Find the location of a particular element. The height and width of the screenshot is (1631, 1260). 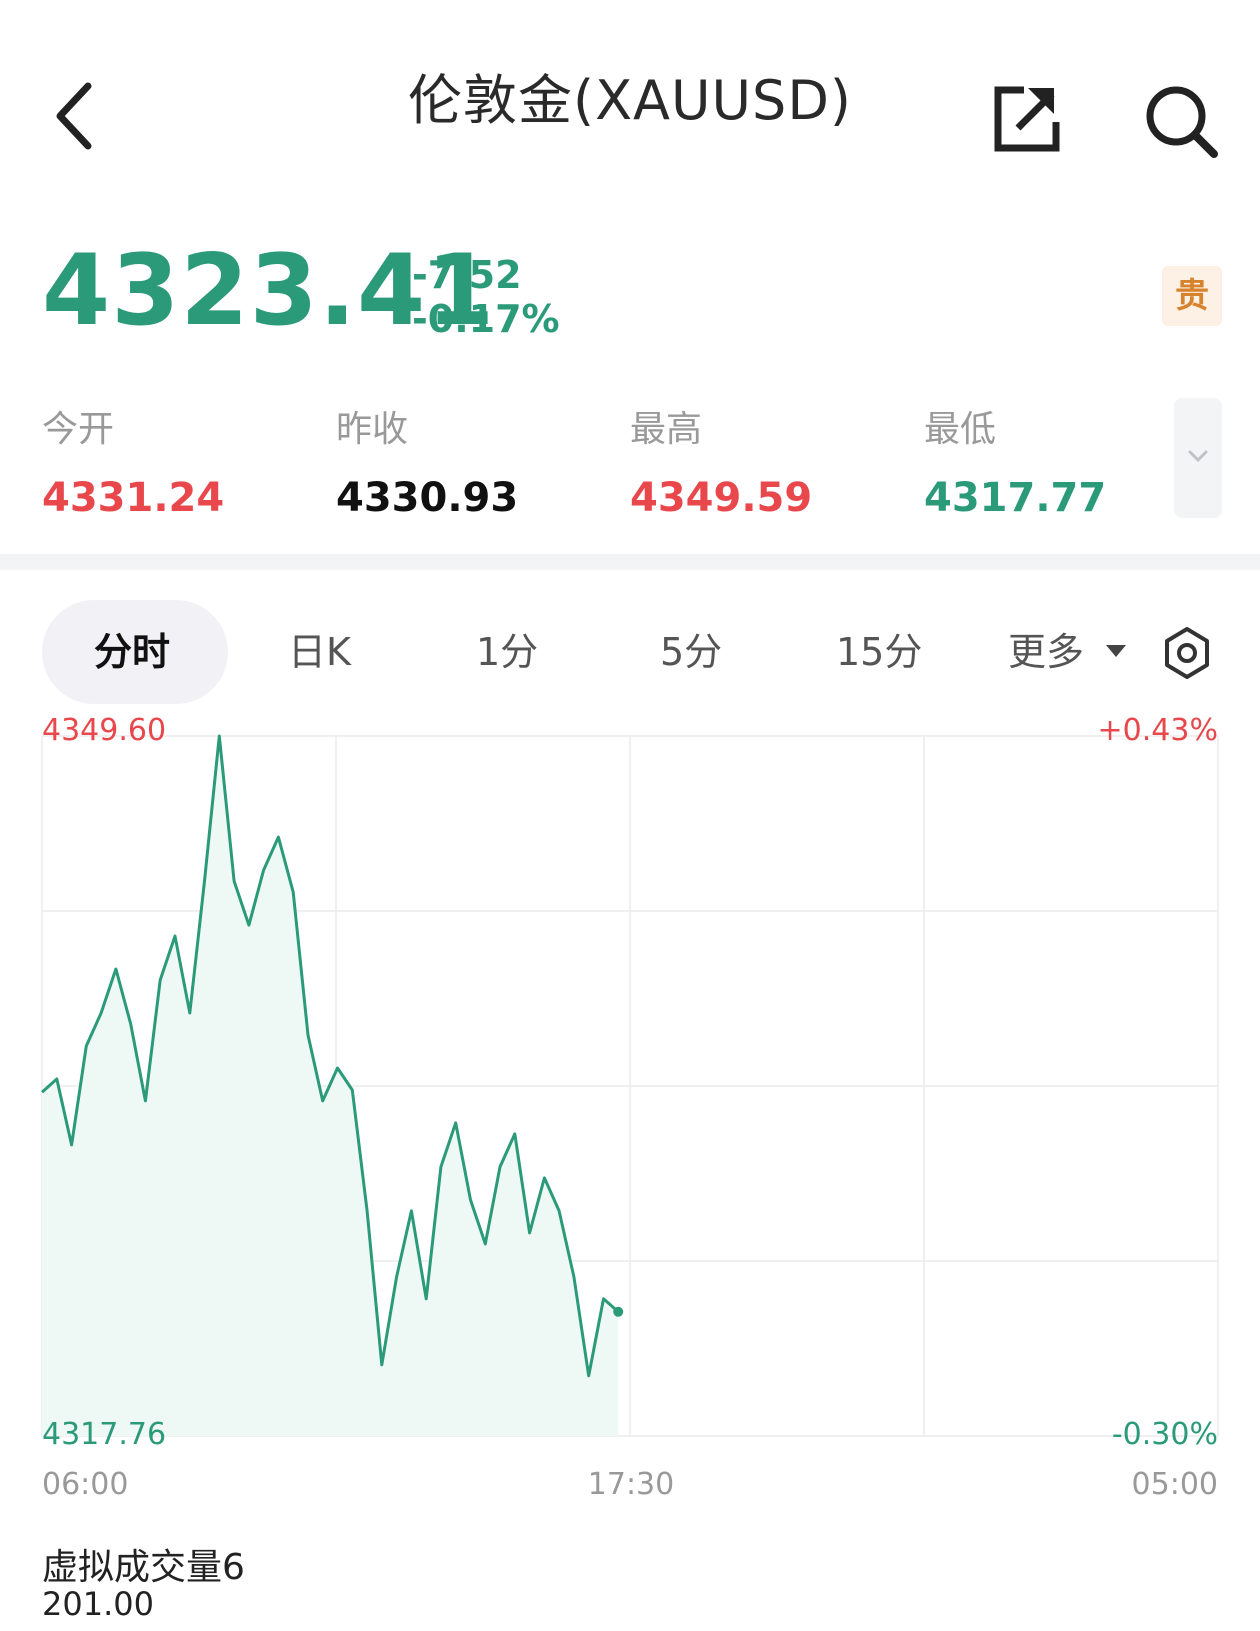

expand-stats-button is located at coordinates (1198, 458).